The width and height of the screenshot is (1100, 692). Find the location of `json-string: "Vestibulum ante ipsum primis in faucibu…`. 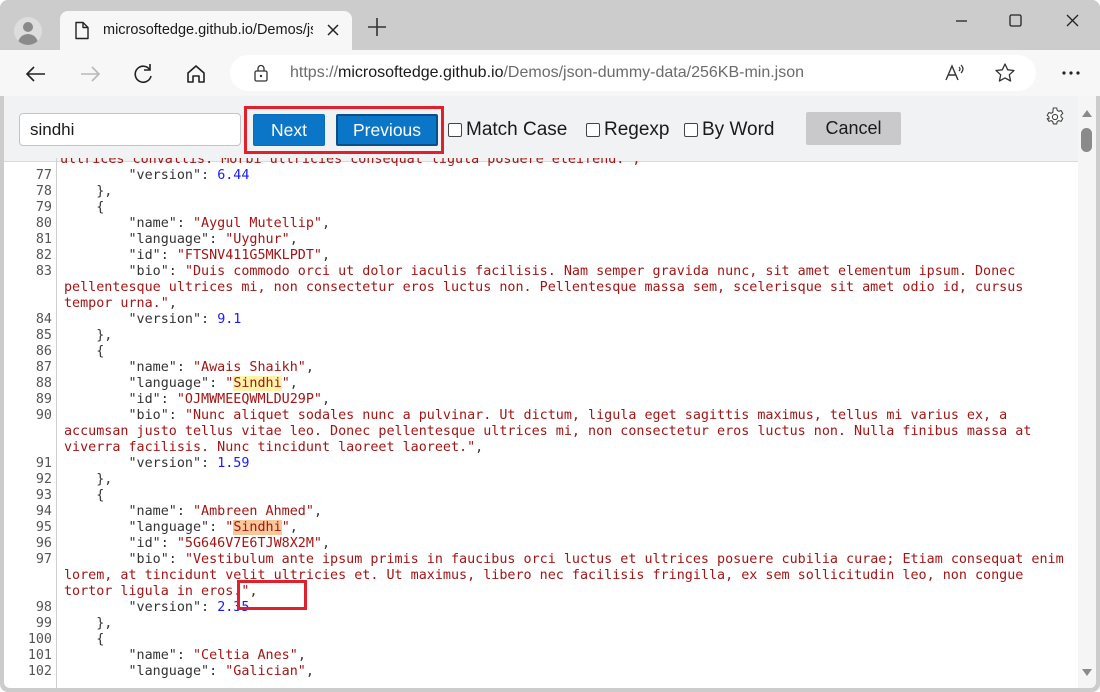

json-string: "Vestibulum ante ipsum primis in faucibu… is located at coordinates (568, 575).